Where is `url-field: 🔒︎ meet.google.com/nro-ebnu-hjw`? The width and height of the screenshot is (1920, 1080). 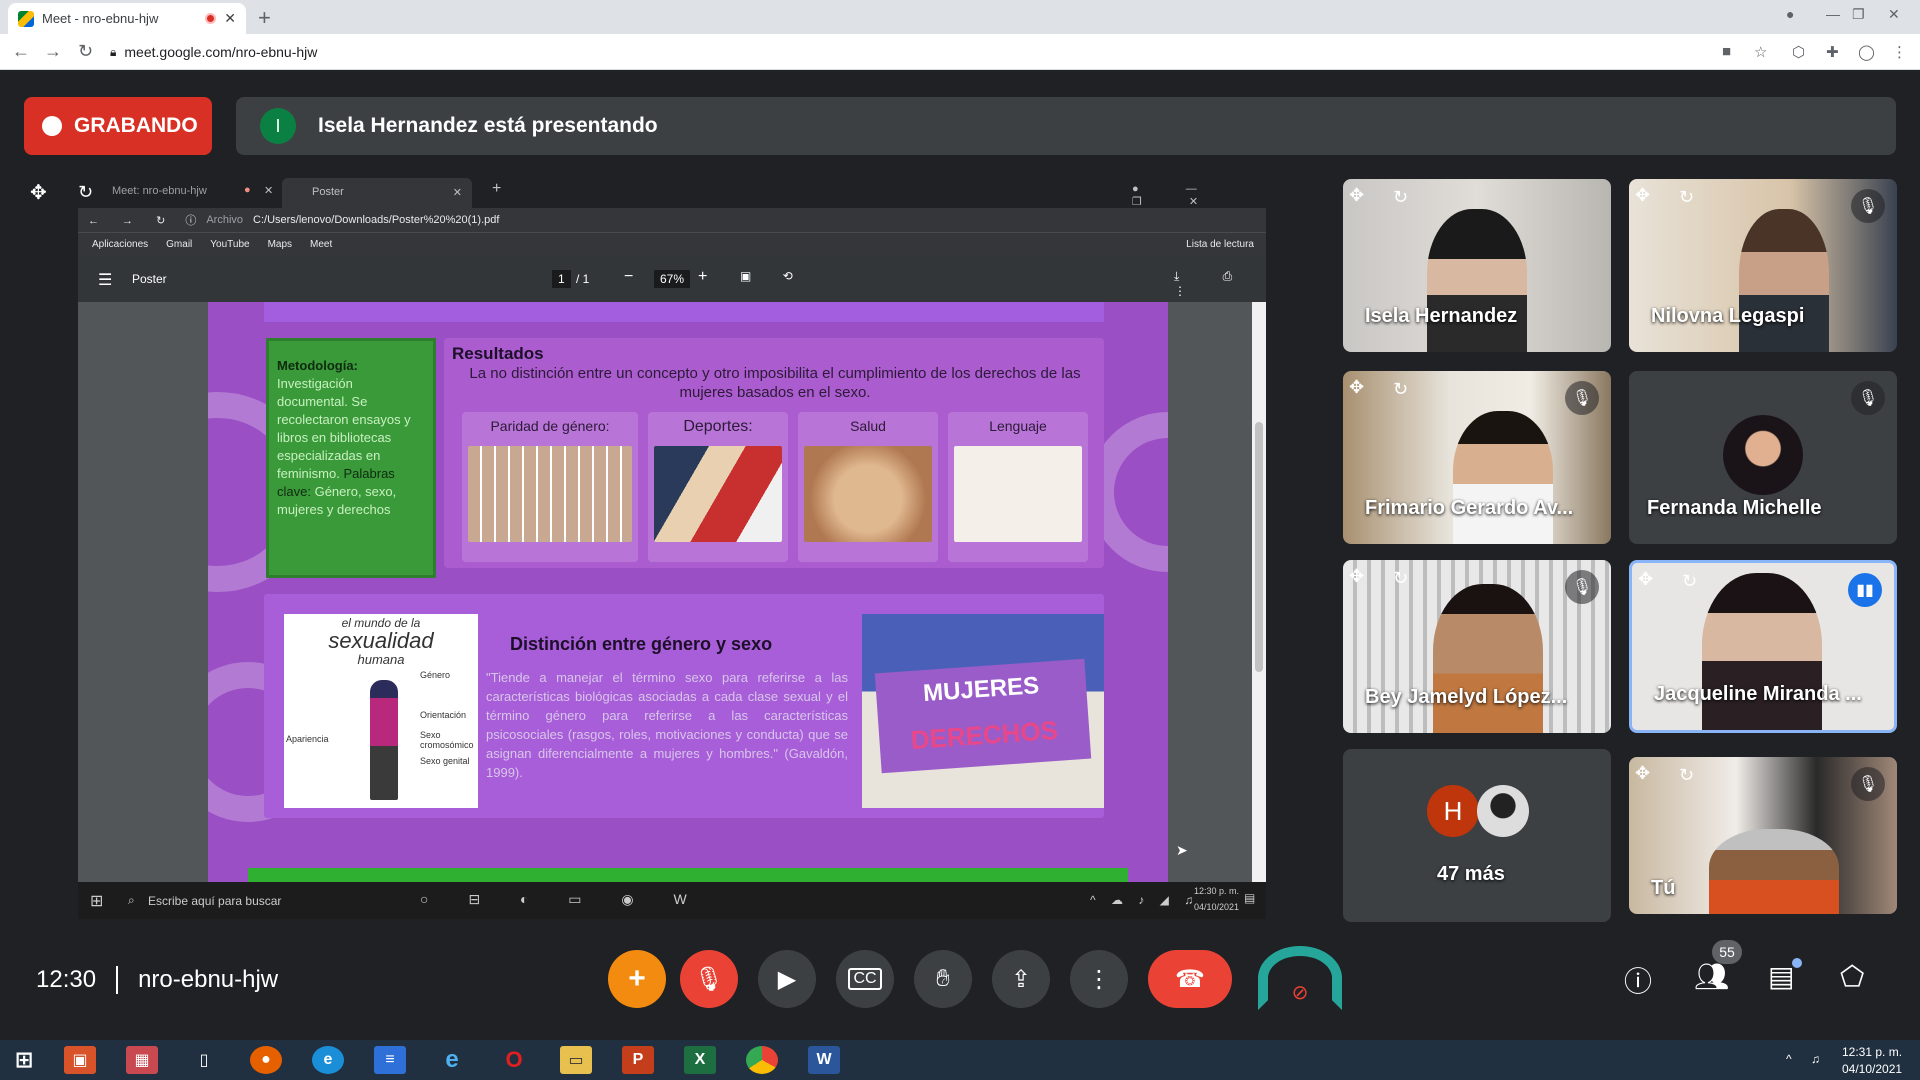 url-field: 🔒︎ meet.google.com/nro-ebnu-hjw is located at coordinates (900, 52).